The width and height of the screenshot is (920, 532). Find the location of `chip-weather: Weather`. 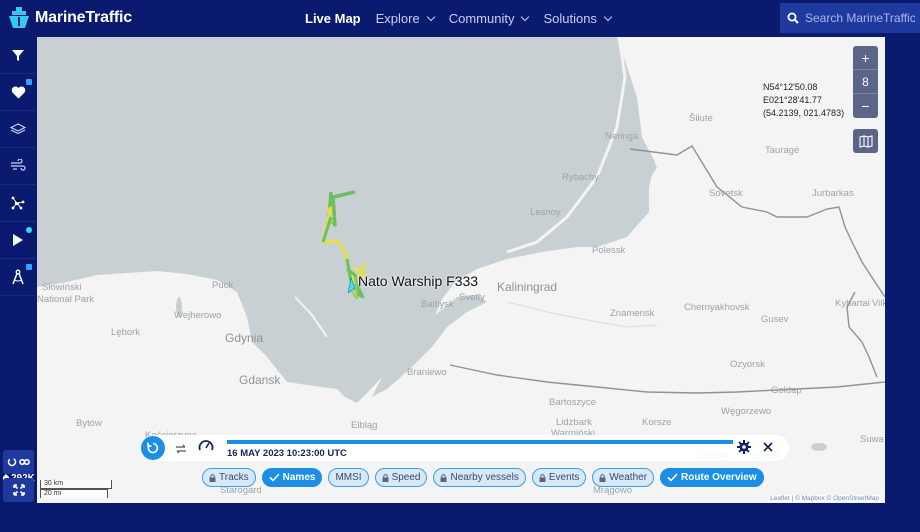

chip-weather: Weather is located at coordinates (623, 477).